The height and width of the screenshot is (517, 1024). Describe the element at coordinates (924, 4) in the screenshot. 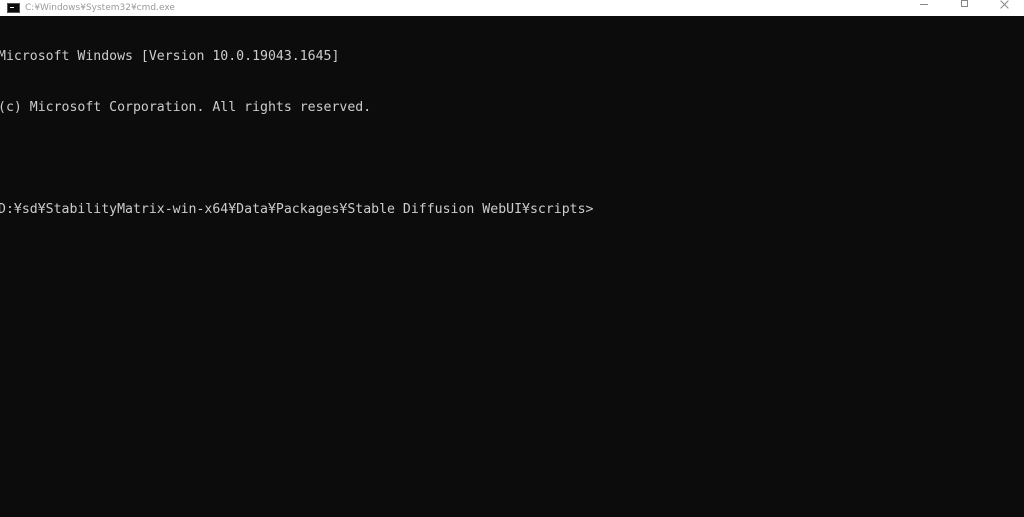

I see `minimize-icon` at that location.